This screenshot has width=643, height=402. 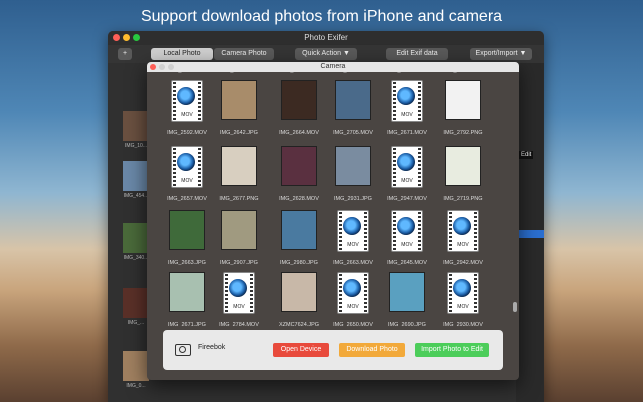 What do you see at coordinates (153, 67) in the screenshot?
I see `camera-close-button` at bounding box center [153, 67].